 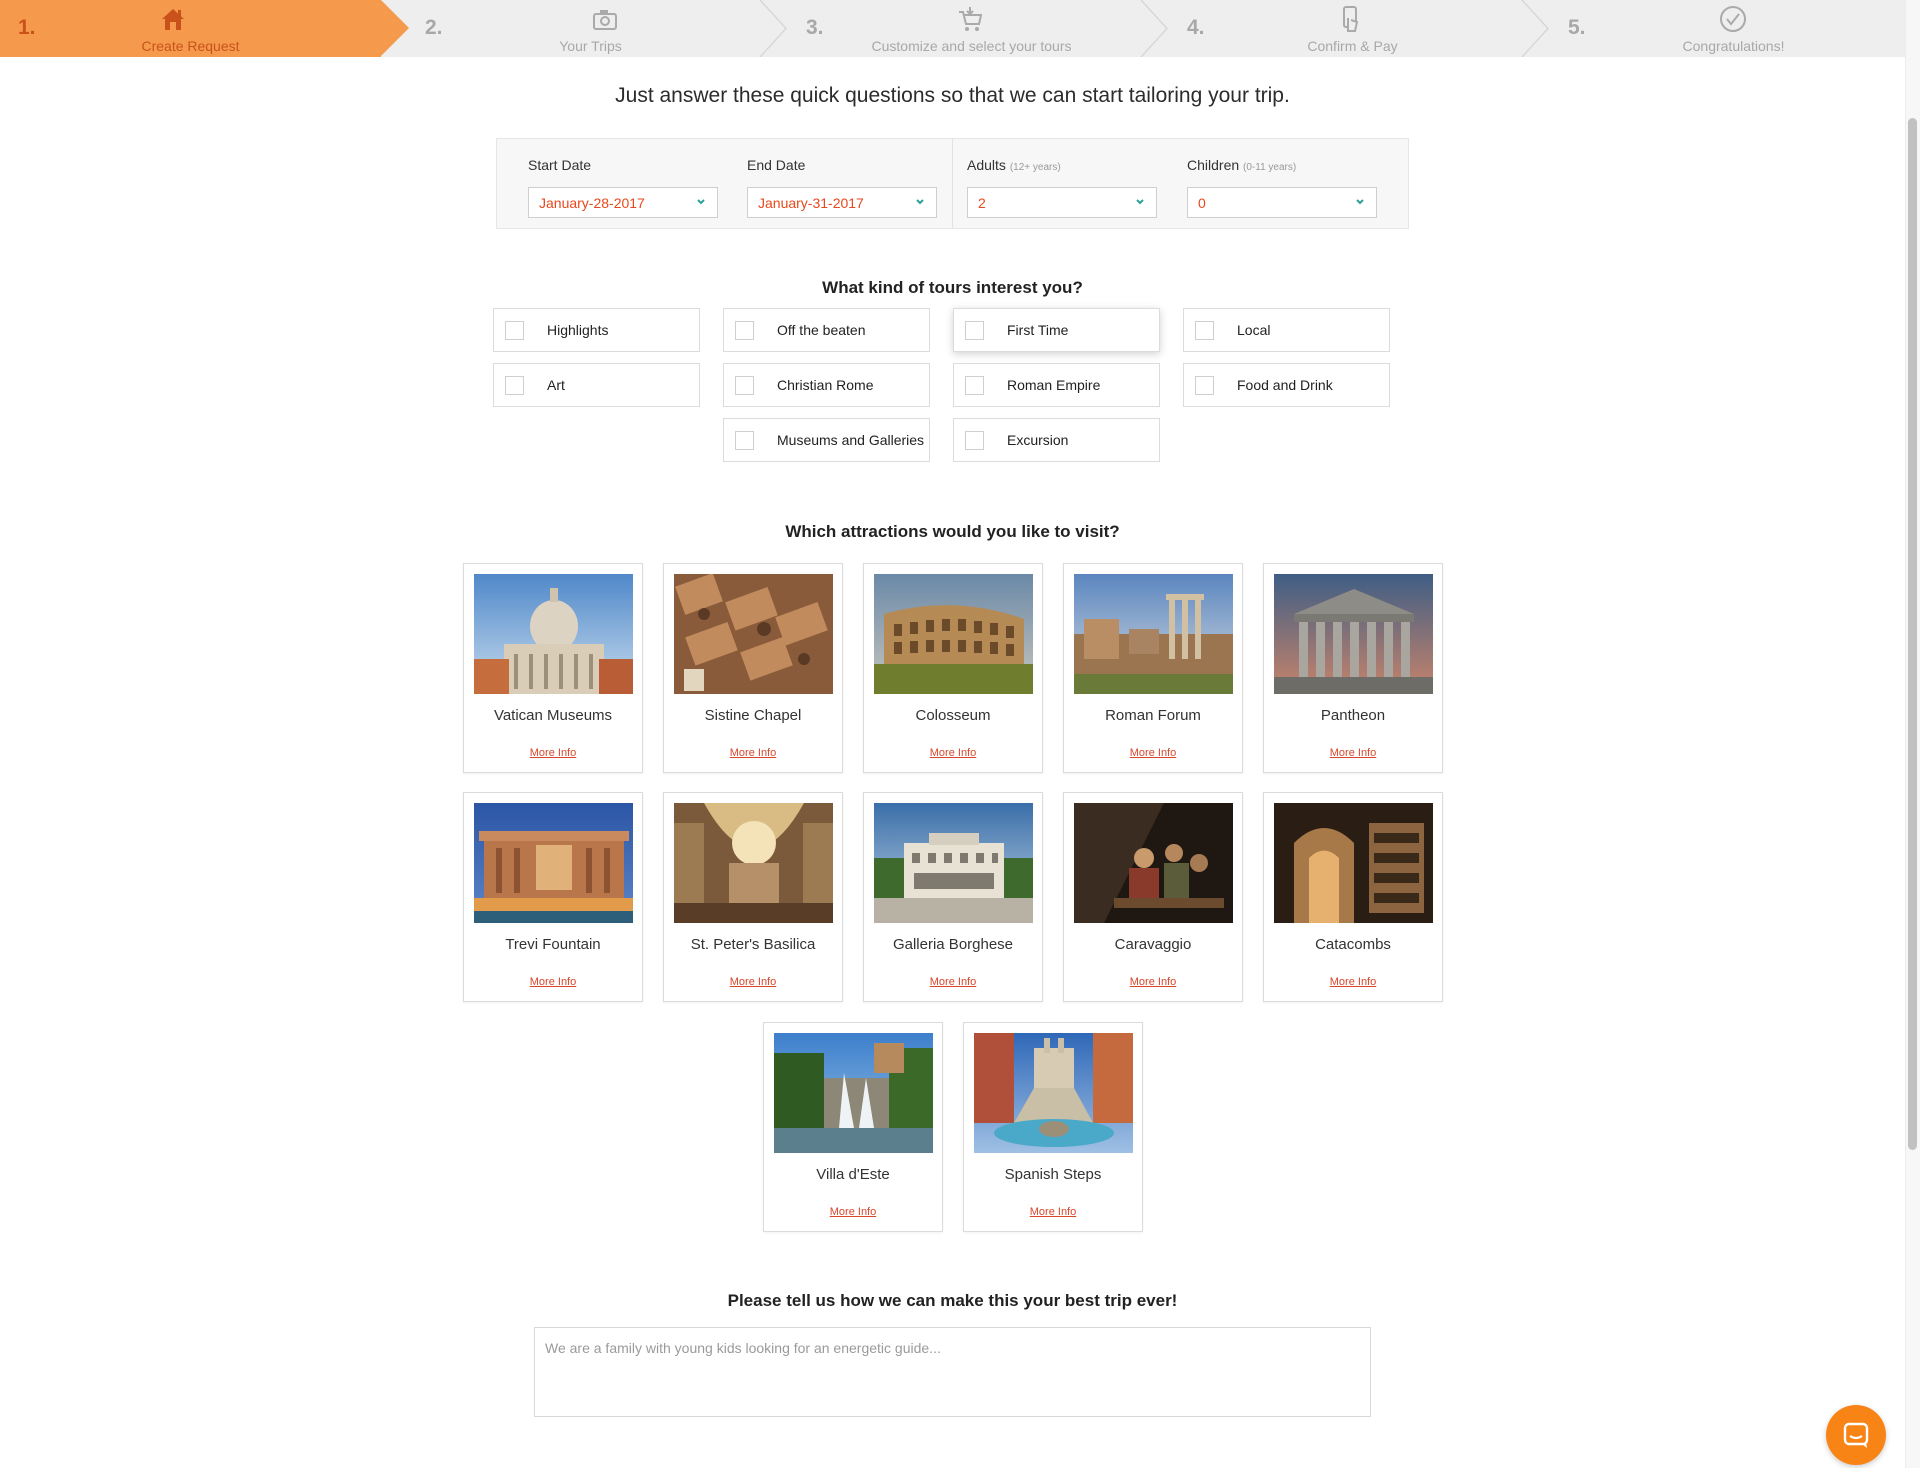 I want to click on step-label: Confirm & Pay, so click(x=1352, y=46).